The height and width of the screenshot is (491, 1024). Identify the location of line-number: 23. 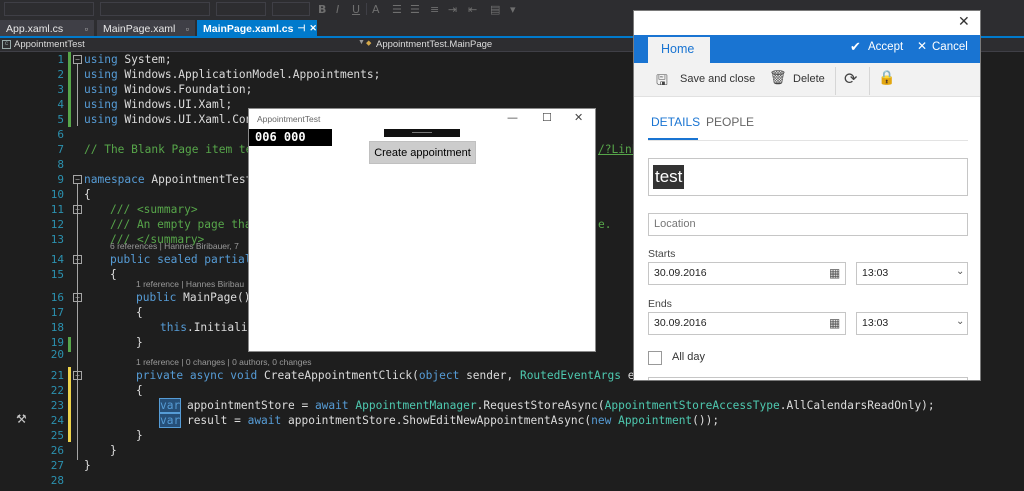
(57, 405).